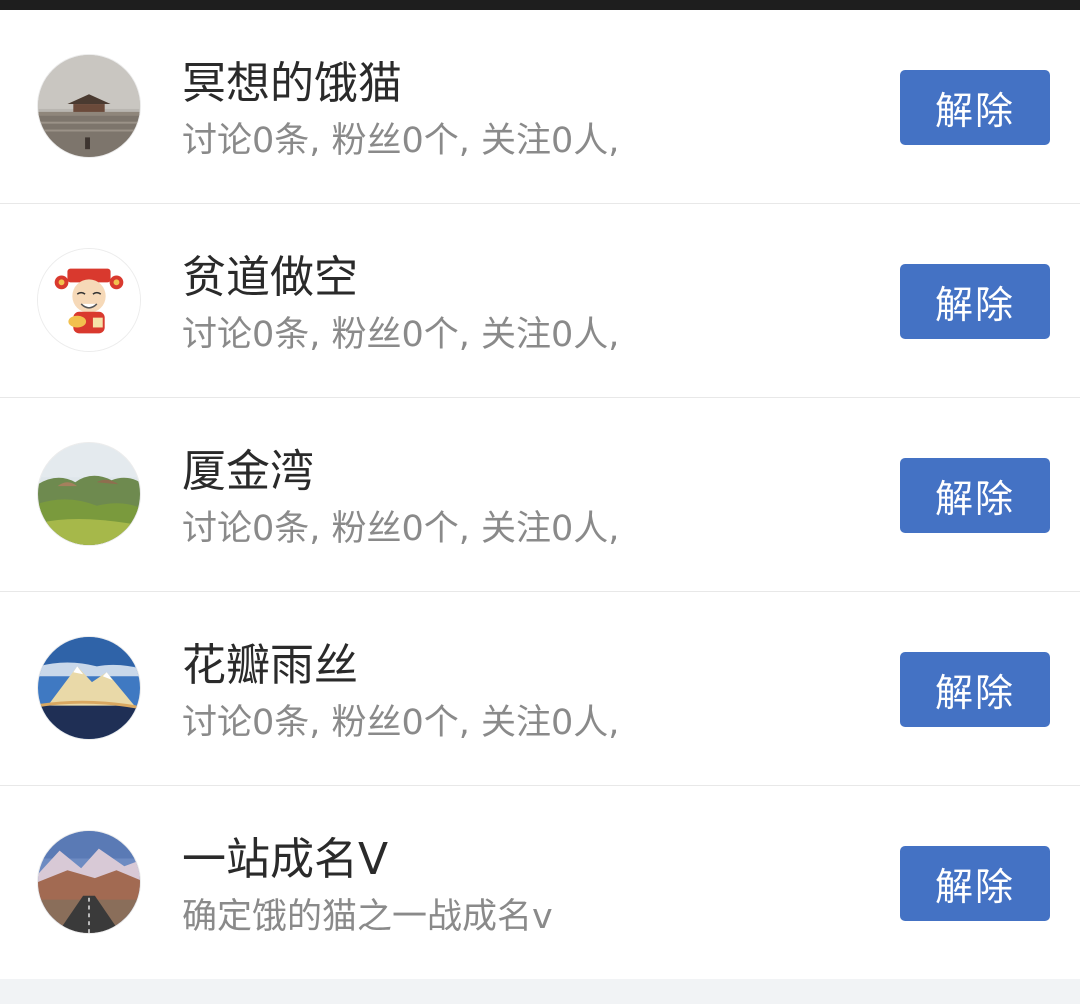 This screenshot has width=1080, height=1004. Describe the element at coordinates (89, 882) in the screenshot. I see `mountain-road-photo-avatar` at that location.